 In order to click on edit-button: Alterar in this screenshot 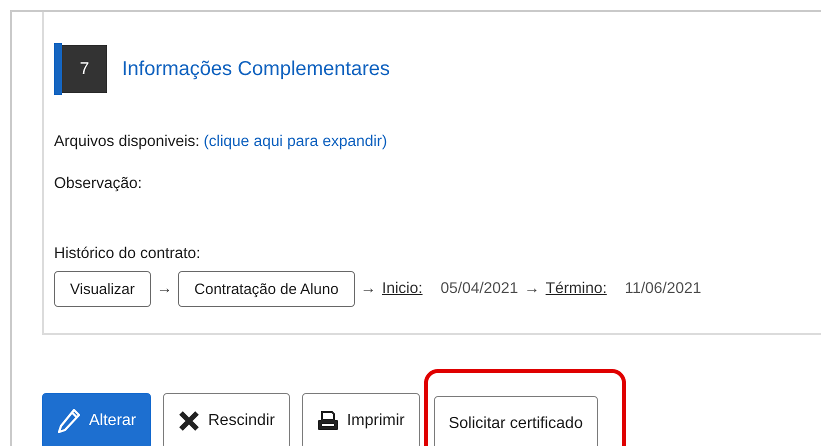, I will do `click(97, 419)`.